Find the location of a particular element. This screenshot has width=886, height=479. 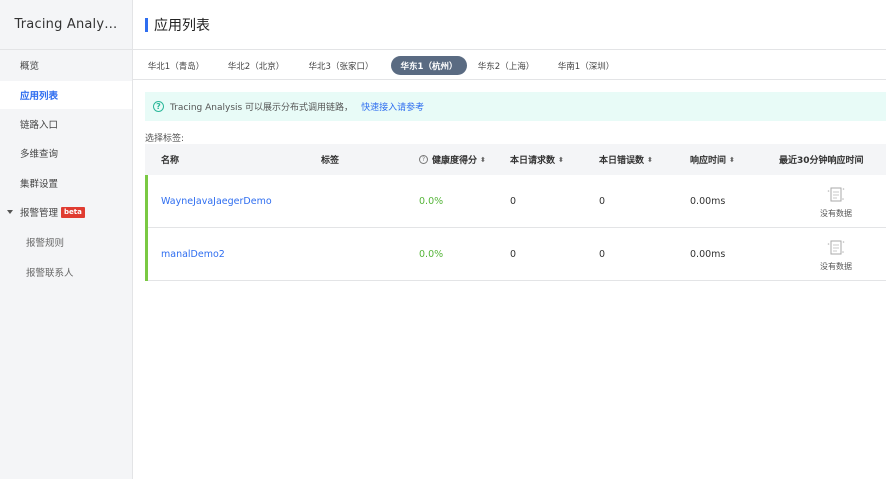

col-header-requests: 本日请求数 ⬍ is located at coordinates (537, 159).